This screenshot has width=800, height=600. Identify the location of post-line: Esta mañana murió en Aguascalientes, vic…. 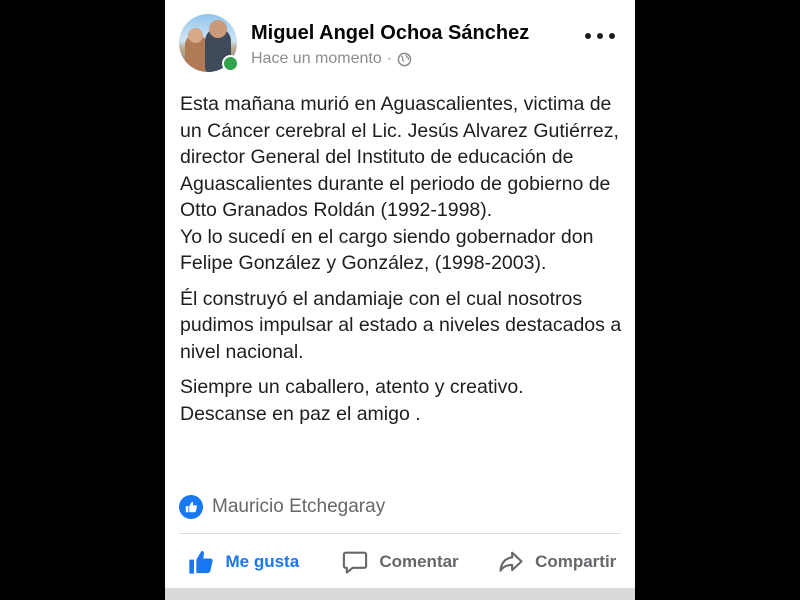
(399, 157).